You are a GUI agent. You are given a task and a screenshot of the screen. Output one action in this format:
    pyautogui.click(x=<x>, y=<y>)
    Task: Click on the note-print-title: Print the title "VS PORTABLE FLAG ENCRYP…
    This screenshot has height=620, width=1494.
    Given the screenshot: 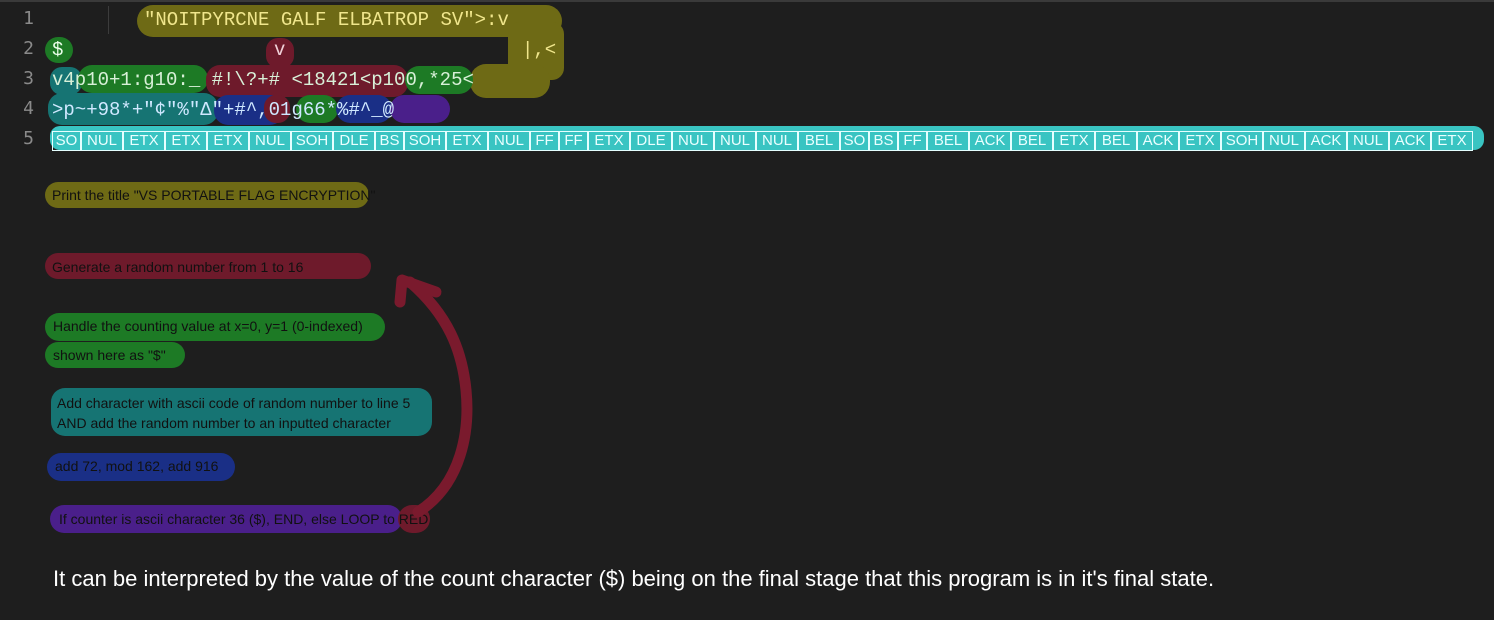 What is the action you would take?
    pyautogui.click(x=214, y=195)
    